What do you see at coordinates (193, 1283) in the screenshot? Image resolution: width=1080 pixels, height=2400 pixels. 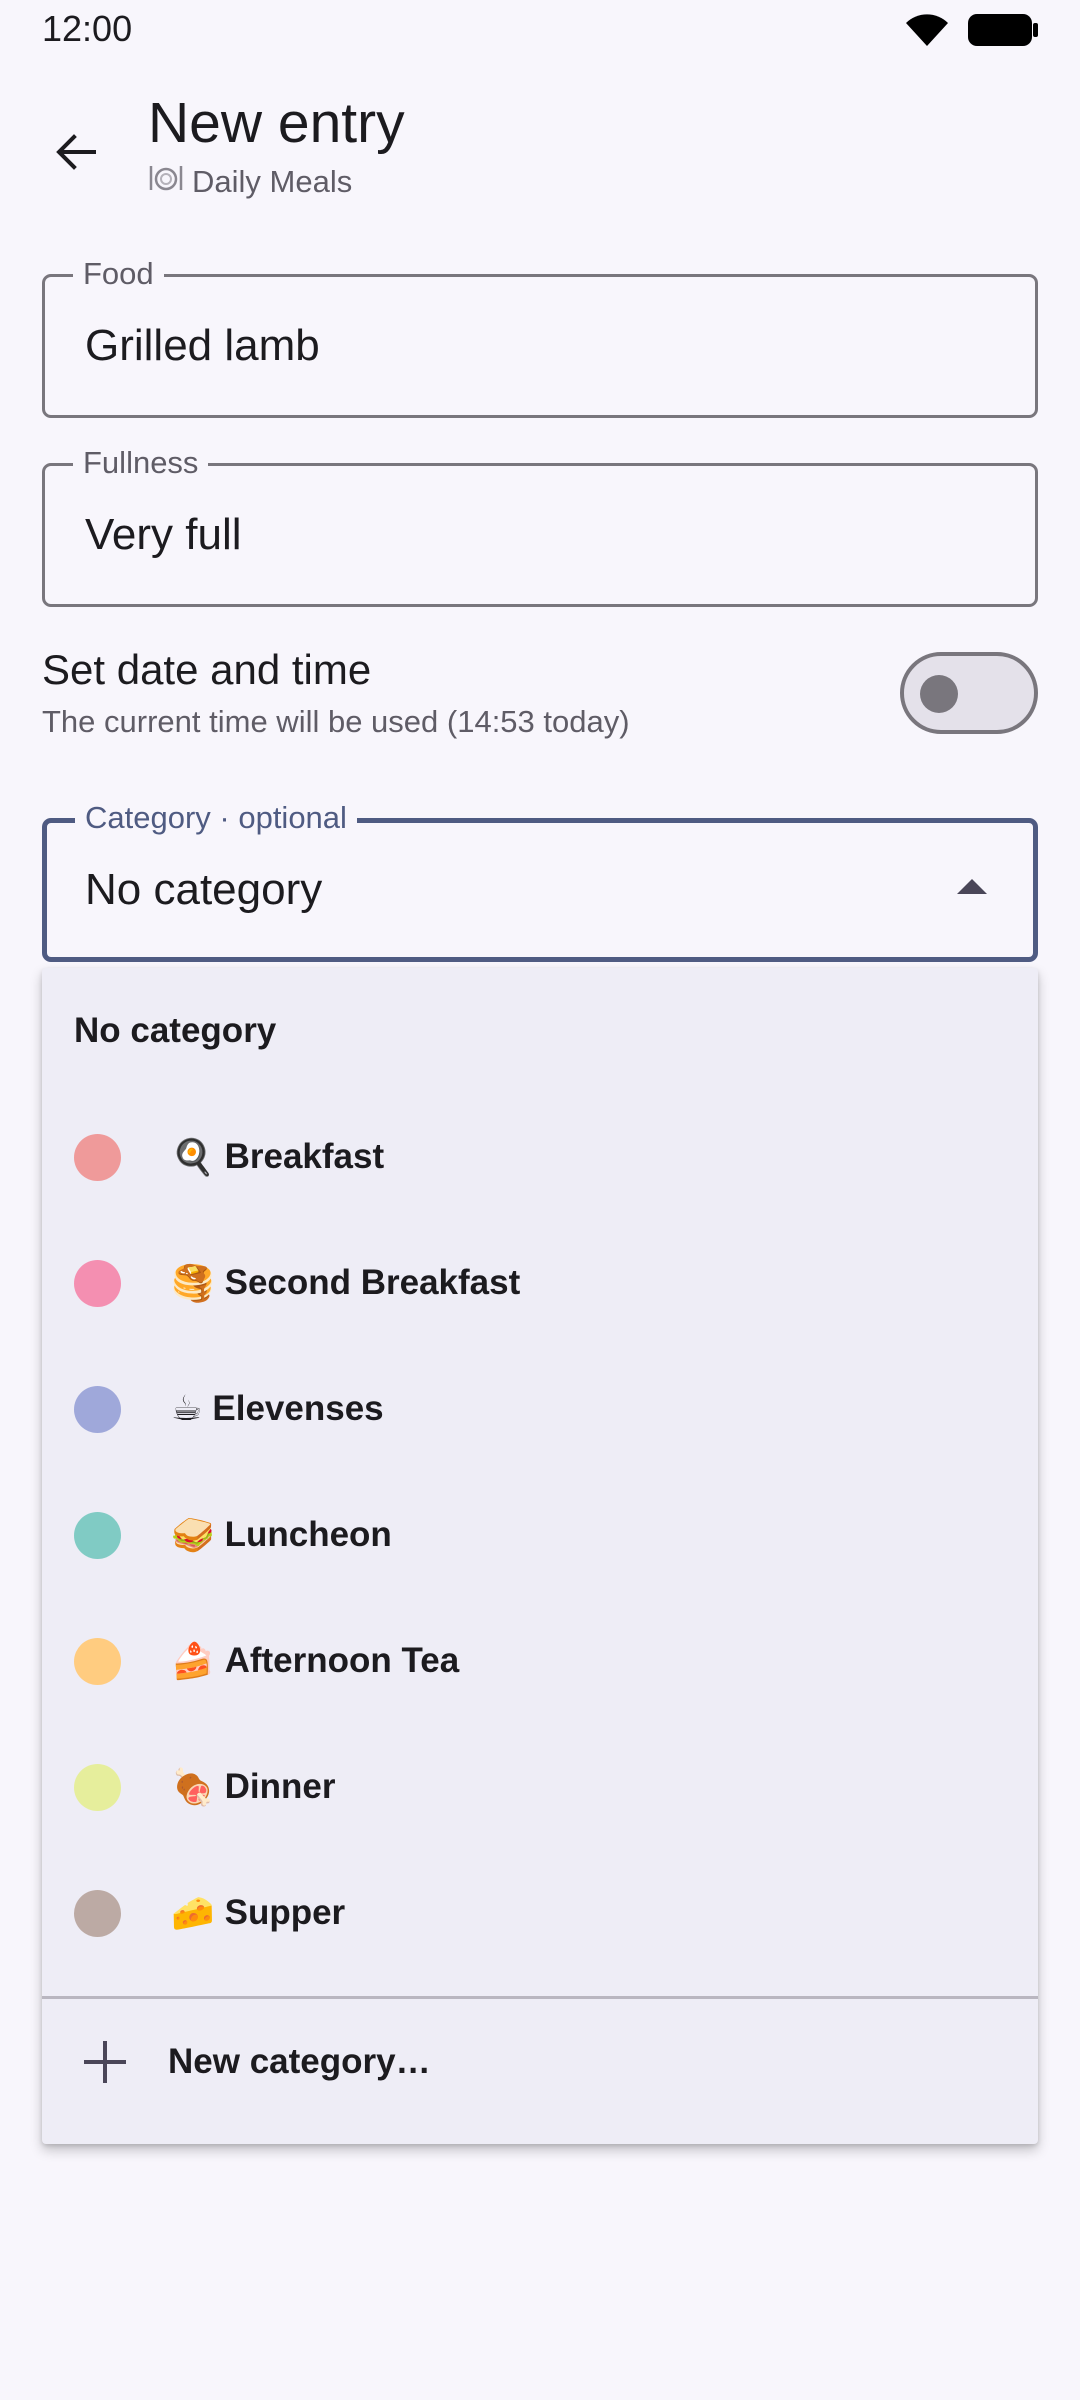 I see `pancakes-icon: 🥞` at bounding box center [193, 1283].